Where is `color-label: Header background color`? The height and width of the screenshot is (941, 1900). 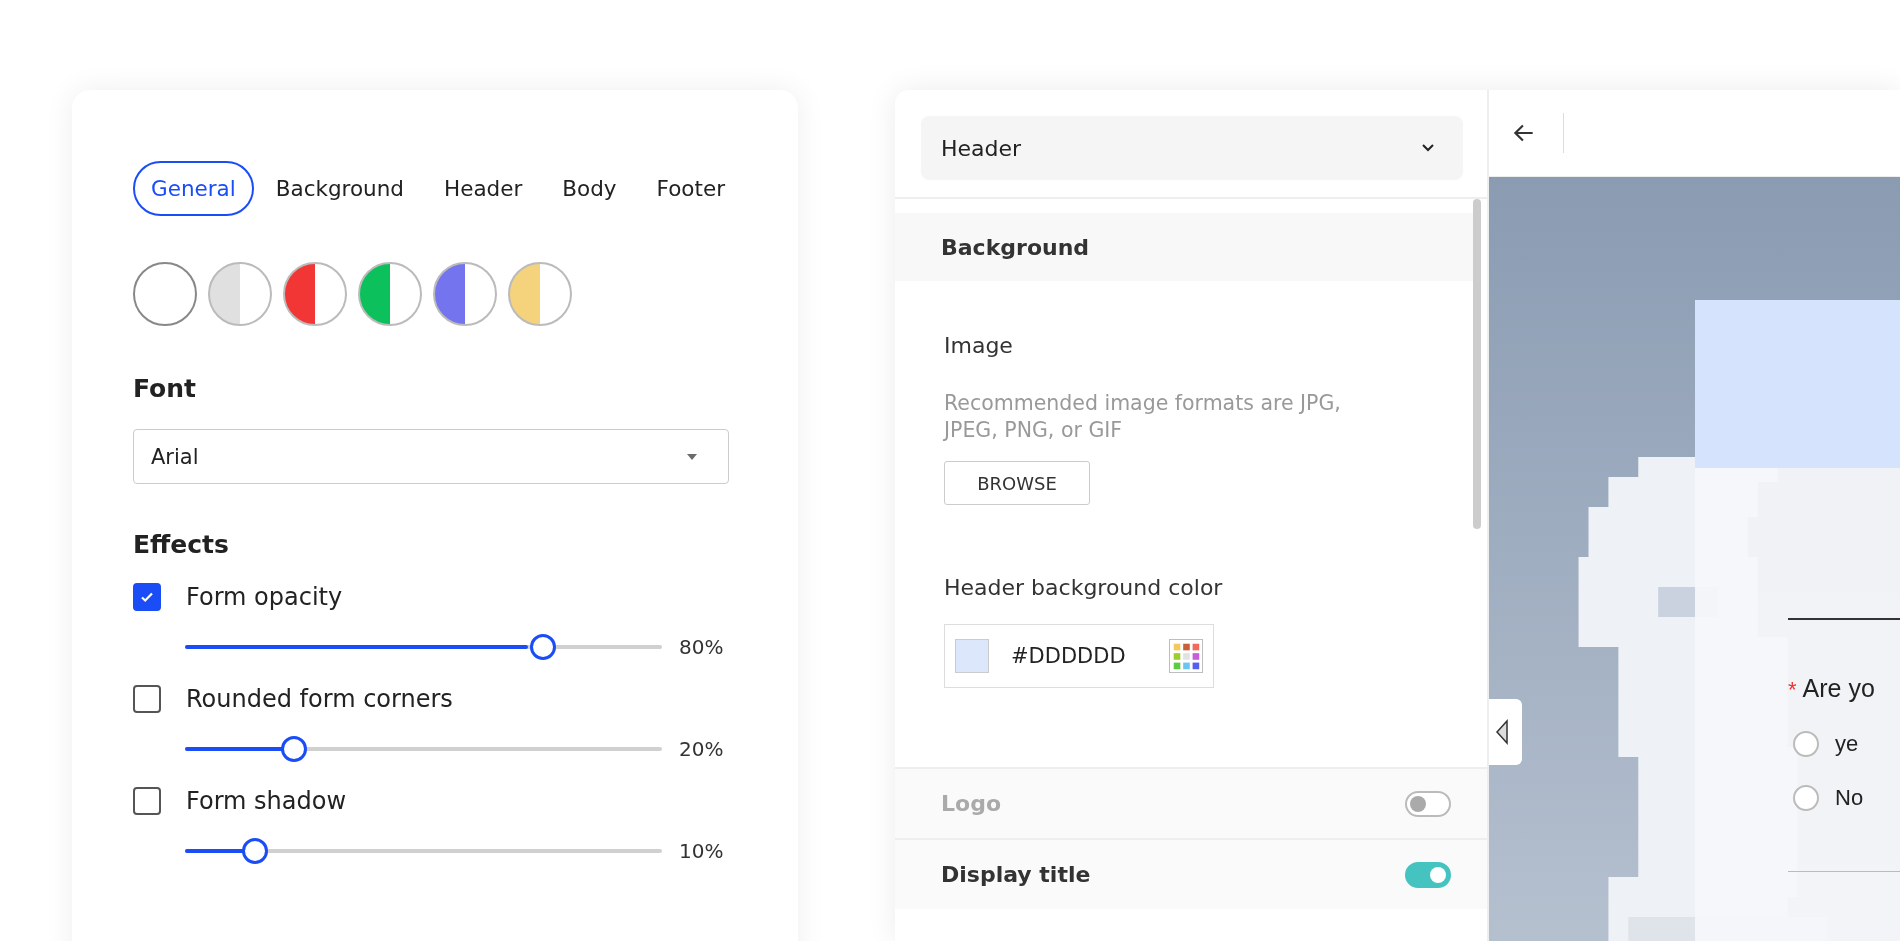
color-label: Header background color is located at coordinates (1084, 588).